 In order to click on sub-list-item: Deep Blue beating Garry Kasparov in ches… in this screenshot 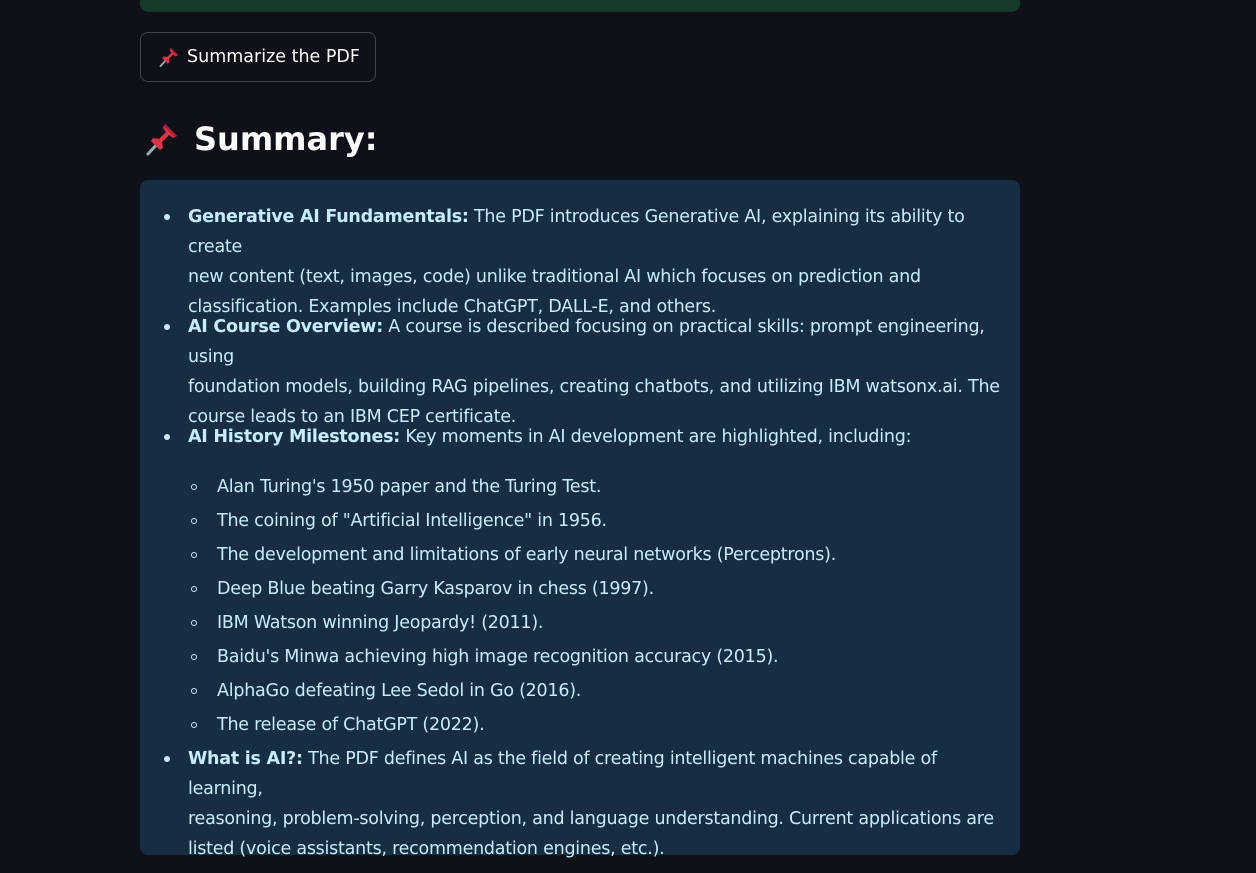, I will do `click(580, 591)`.